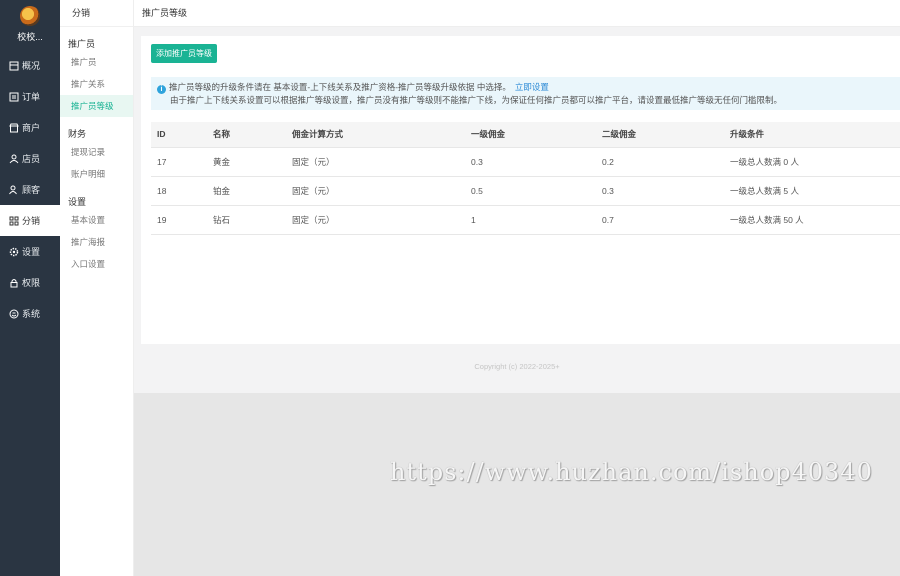 Image resolution: width=900 pixels, height=576 pixels. What do you see at coordinates (96, 220) in the screenshot?
I see `subnav-item-basic-settings: 基本设置` at bounding box center [96, 220].